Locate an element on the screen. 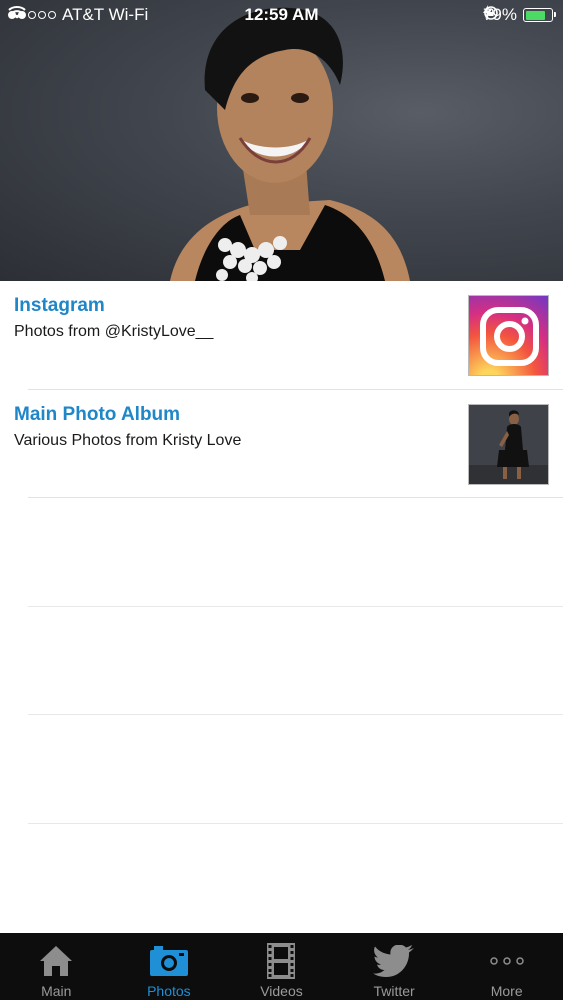 The image size is (563, 1000). list-item-instagram: Instagram Photos from @KristyLove__ is located at coordinates (281, 335).